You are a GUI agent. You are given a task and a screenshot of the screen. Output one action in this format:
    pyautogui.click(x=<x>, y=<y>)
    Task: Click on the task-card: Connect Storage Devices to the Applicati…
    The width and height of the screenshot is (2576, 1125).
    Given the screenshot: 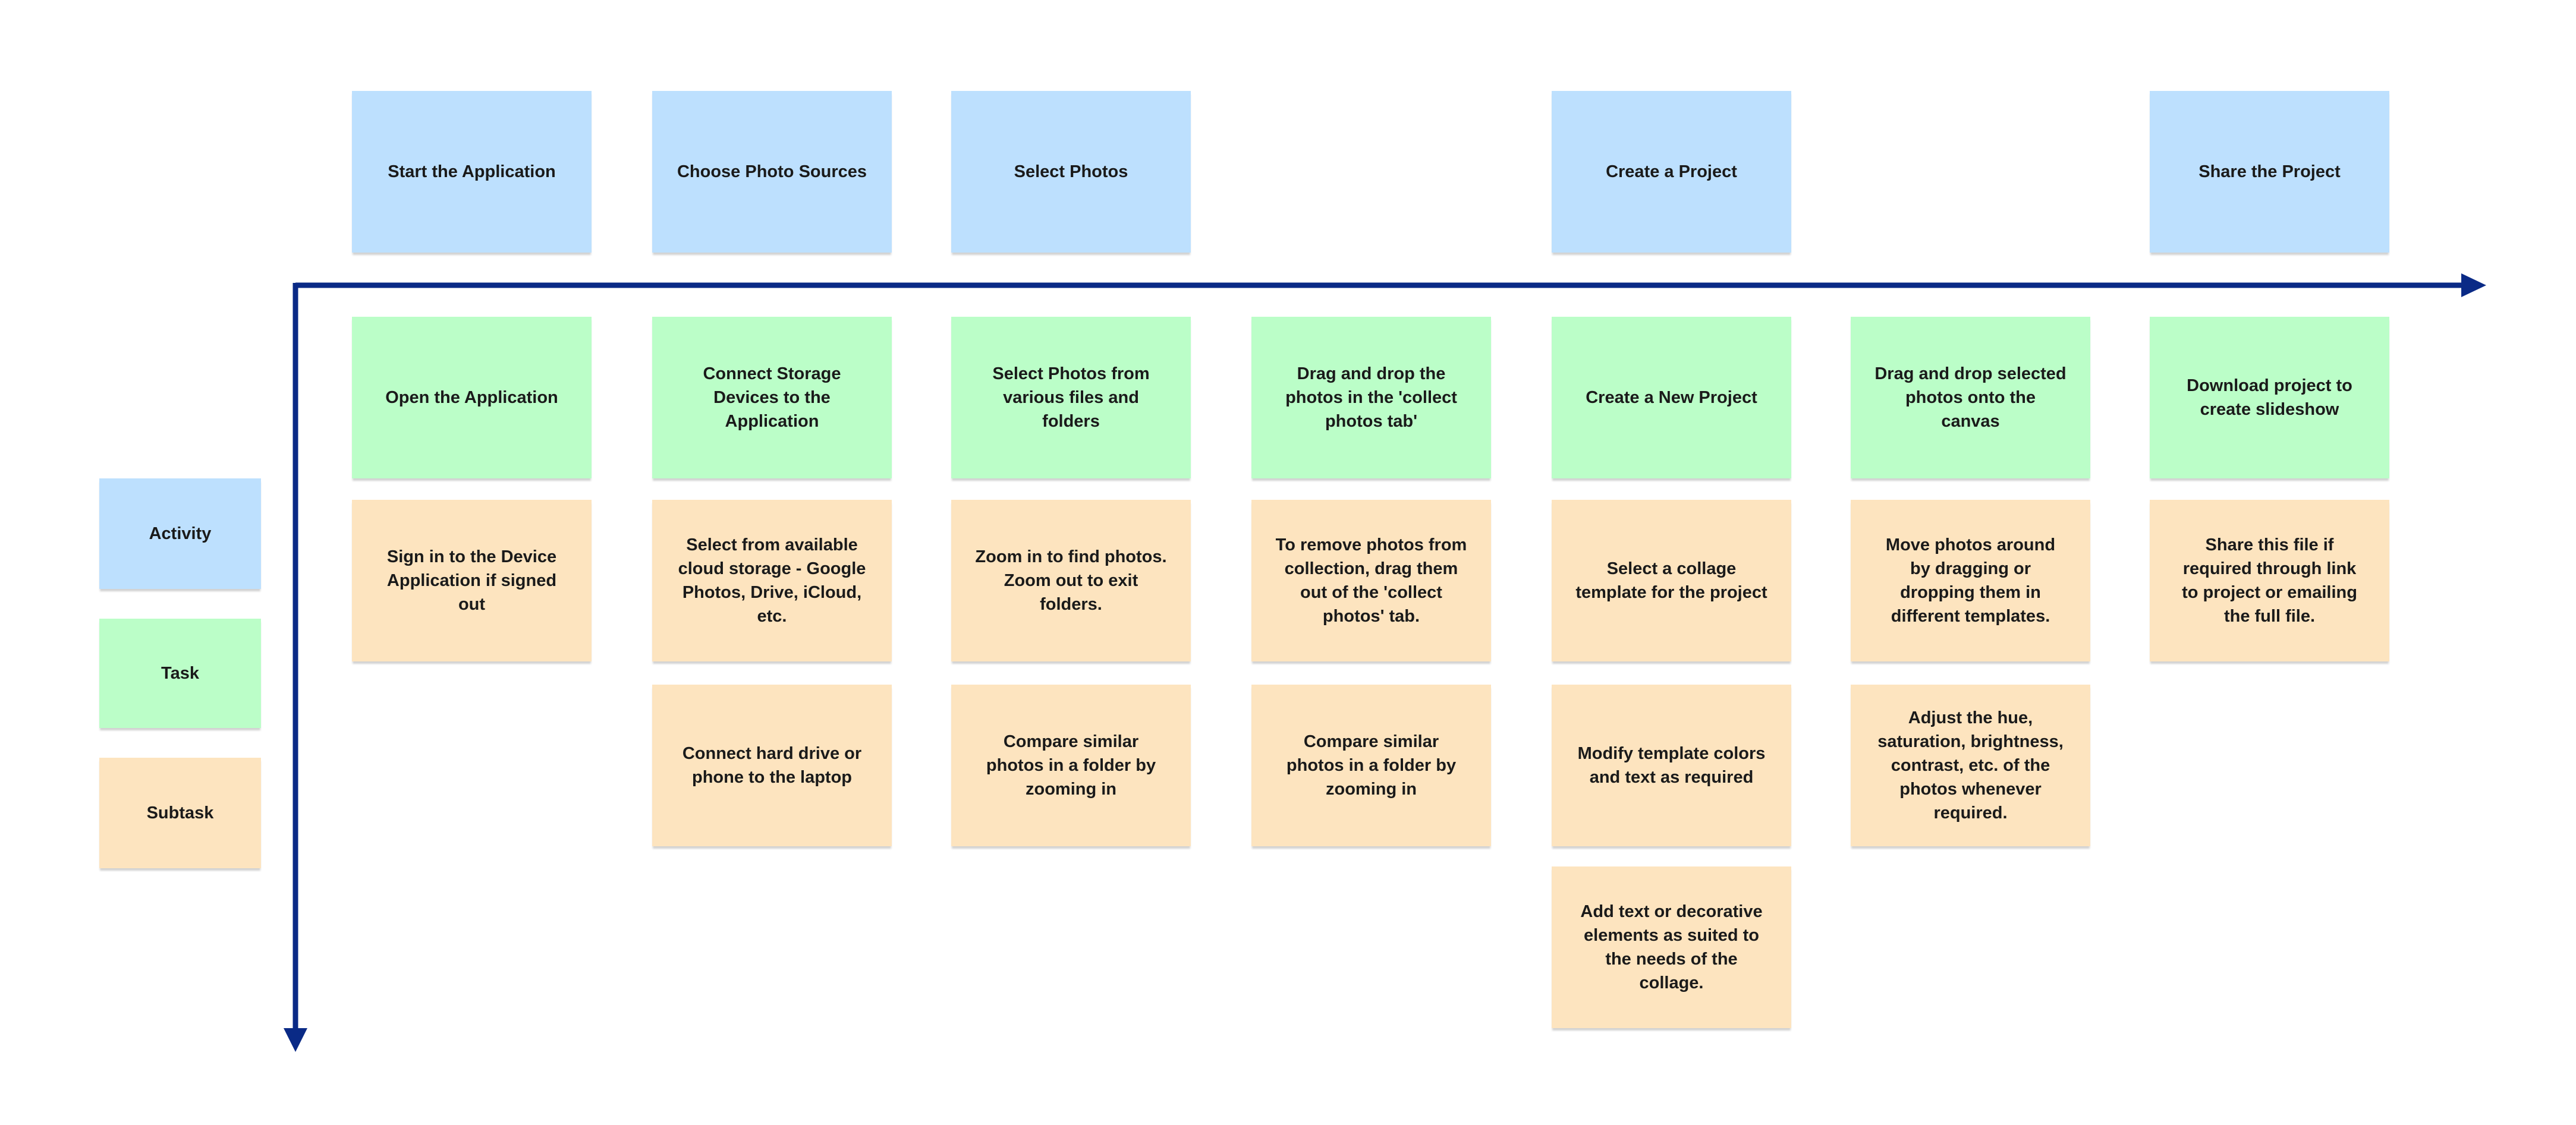 What is the action you would take?
    pyautogui.click(x=772, y=397)
    